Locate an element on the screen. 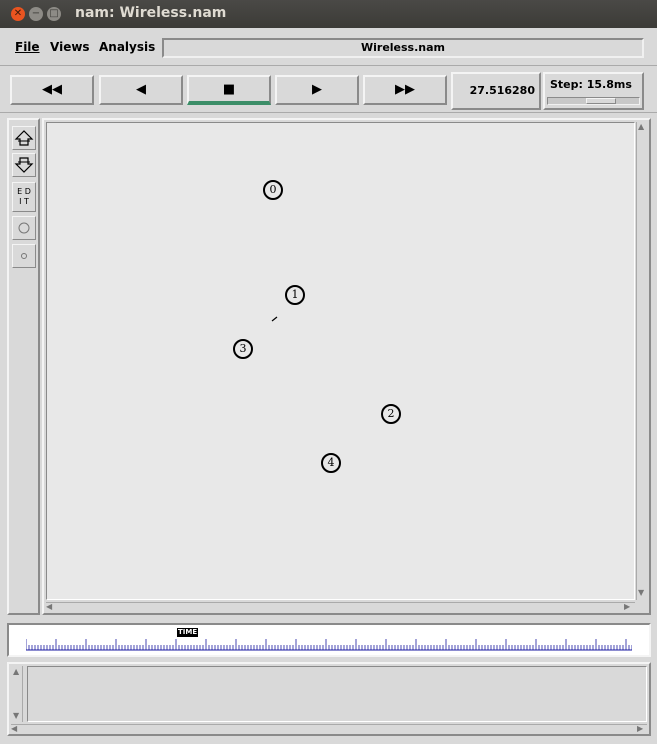 The height and width of the screenshot is (744, 657). rewind-button: ◀◀ is located at coordinates (52, 90).